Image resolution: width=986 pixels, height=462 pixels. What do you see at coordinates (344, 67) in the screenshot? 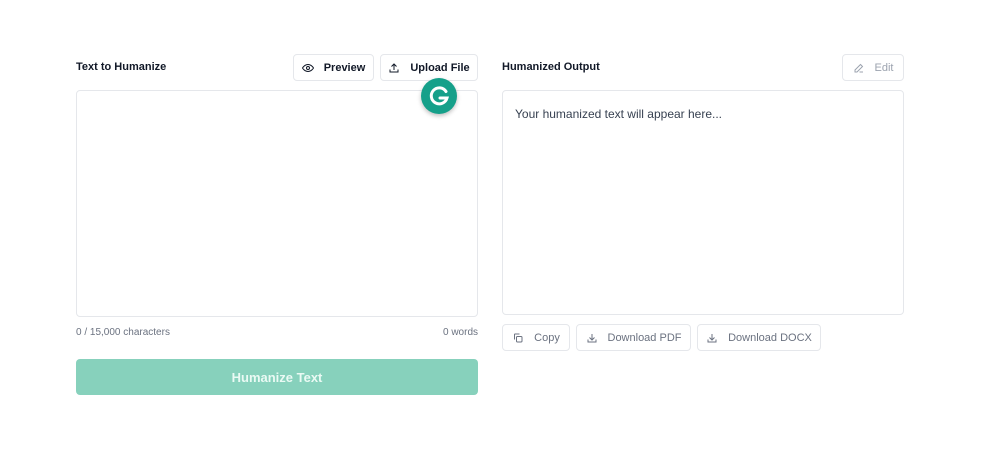
I see `preview-label: Preview` at bounding box center [344, 67].